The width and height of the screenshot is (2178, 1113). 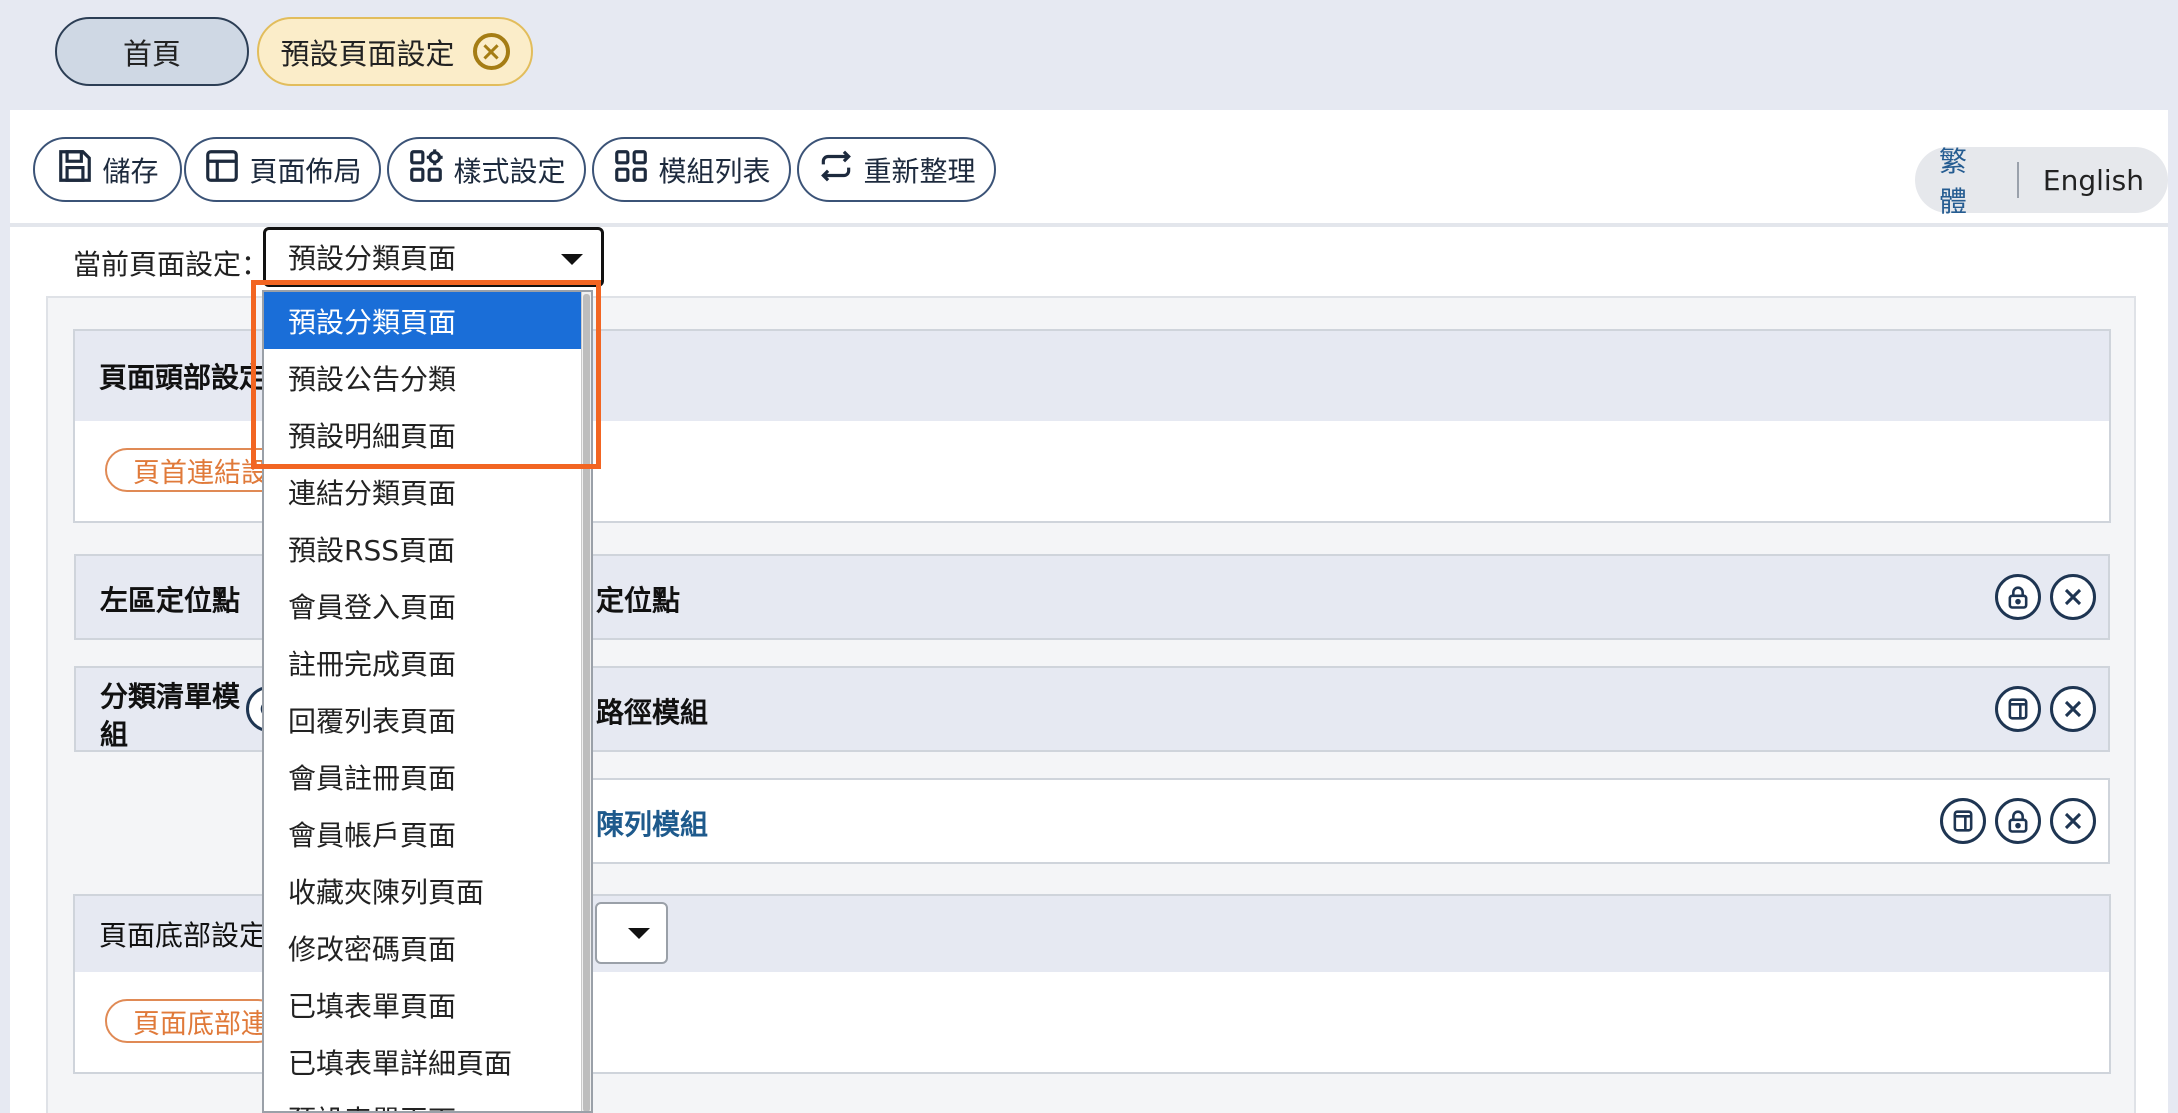 I want to click on dropdown-option: 註冊完成頁面, so click(x=423, y=662).